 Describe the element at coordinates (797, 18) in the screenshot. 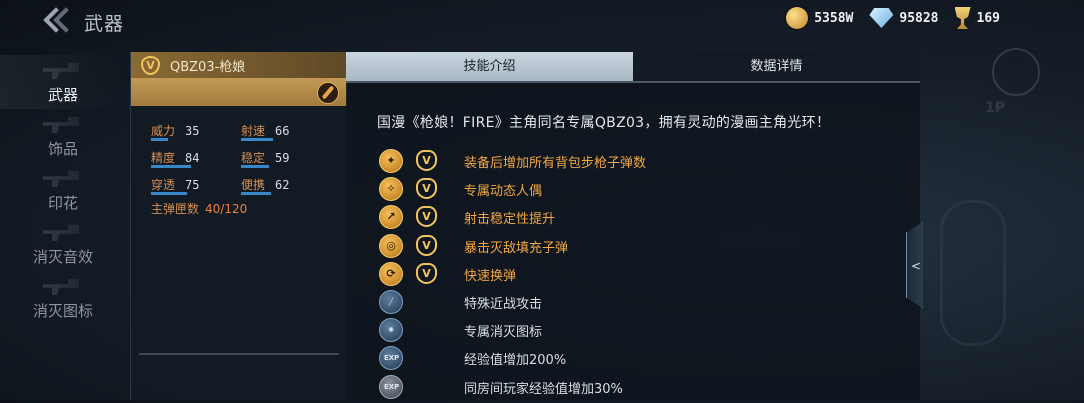

I see `gold-coin-icon` at that location.